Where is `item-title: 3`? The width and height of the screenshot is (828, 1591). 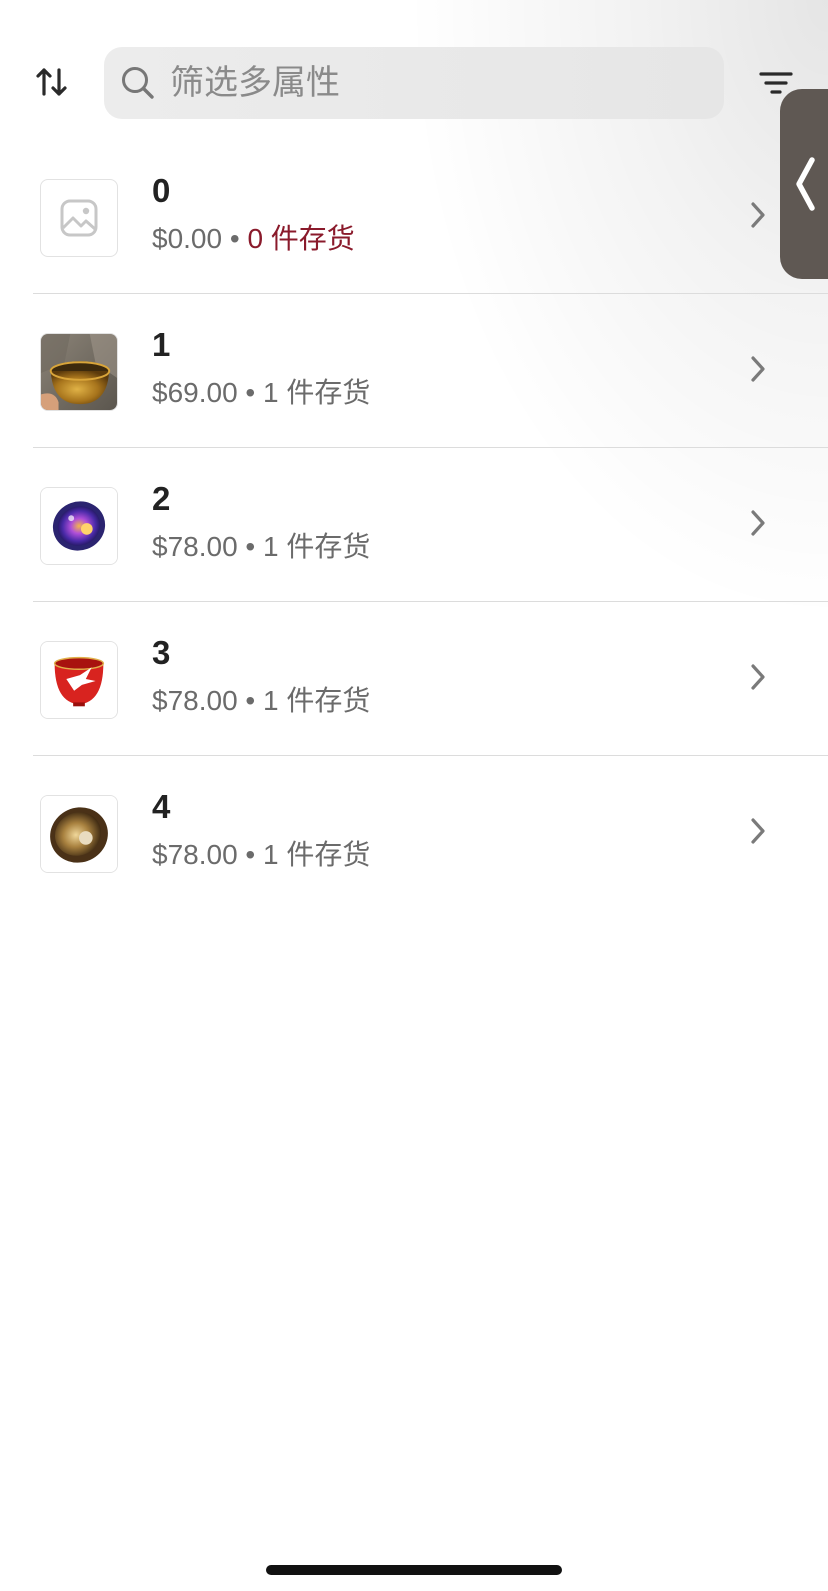
item-title: 3 is located at coordinates (161, 652).